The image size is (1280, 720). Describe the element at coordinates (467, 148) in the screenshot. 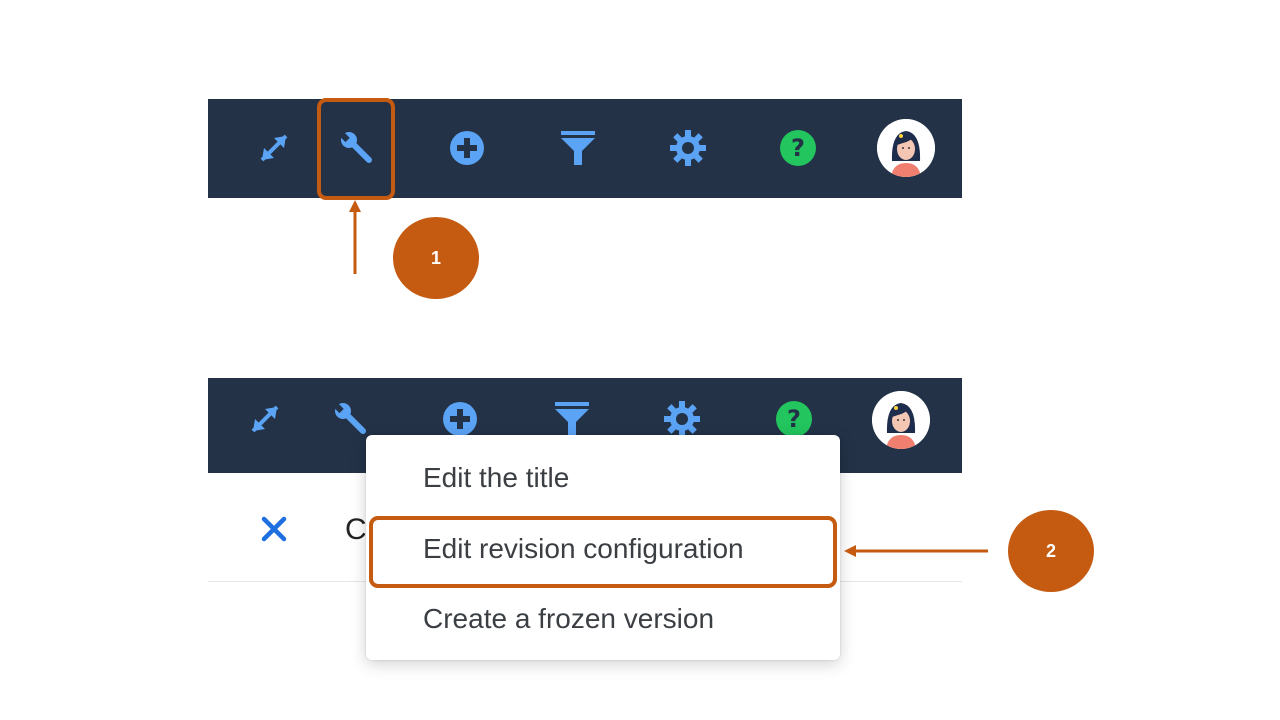

I see `add-icon` at that location.